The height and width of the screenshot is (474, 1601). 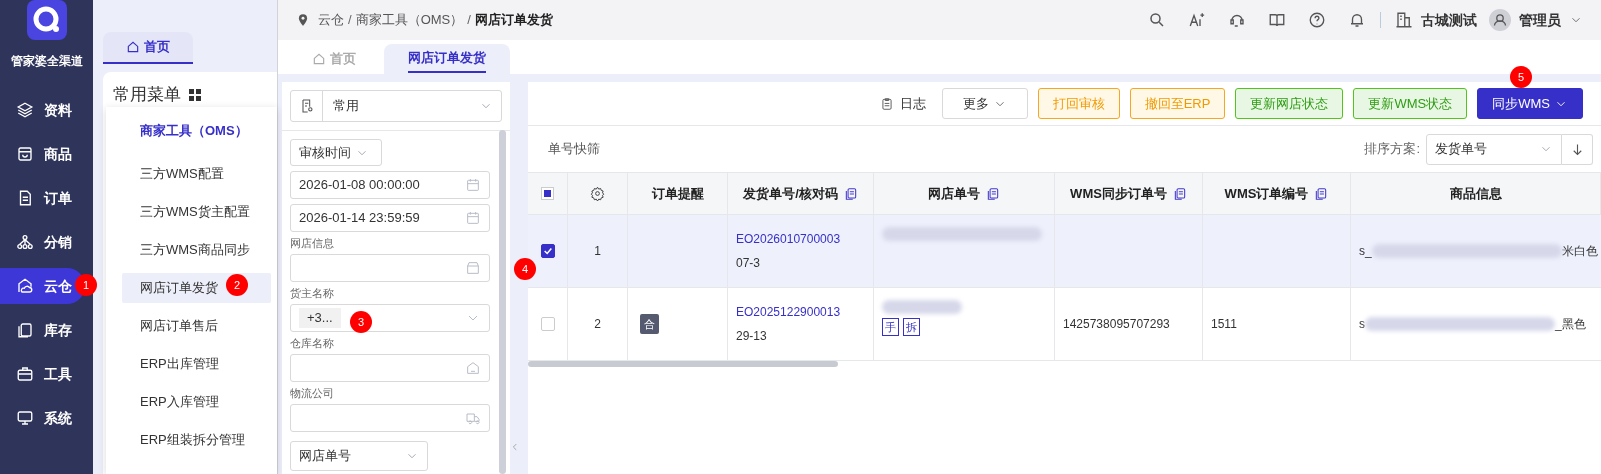 I want to click on monitor-icon, so click(x=25, y=418).